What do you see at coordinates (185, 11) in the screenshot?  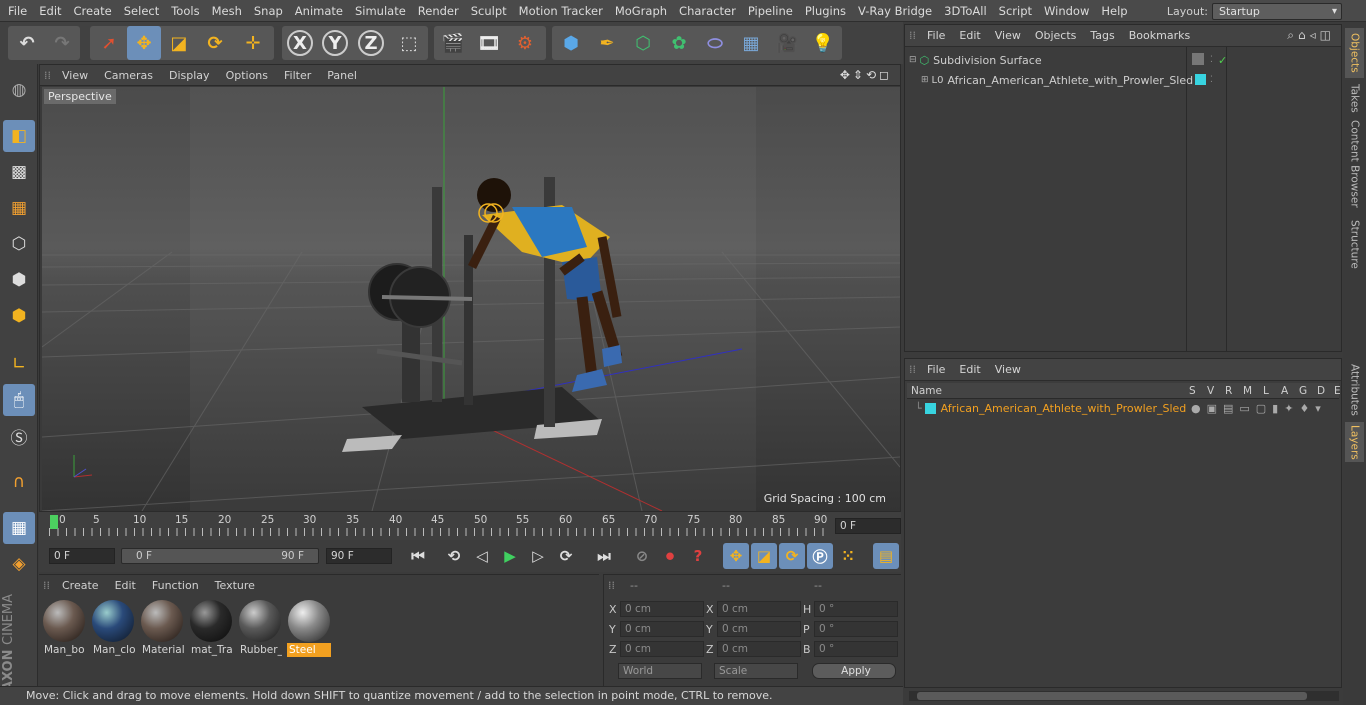 I see `menu-tools: Tools` at bounding box center [185, 11].